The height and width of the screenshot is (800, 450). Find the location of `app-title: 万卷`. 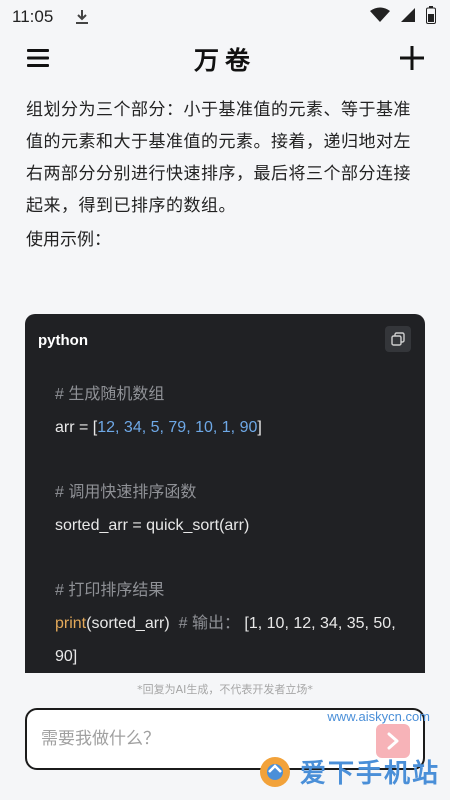

app-title: 万卷 is located at coordinates (224, 60).